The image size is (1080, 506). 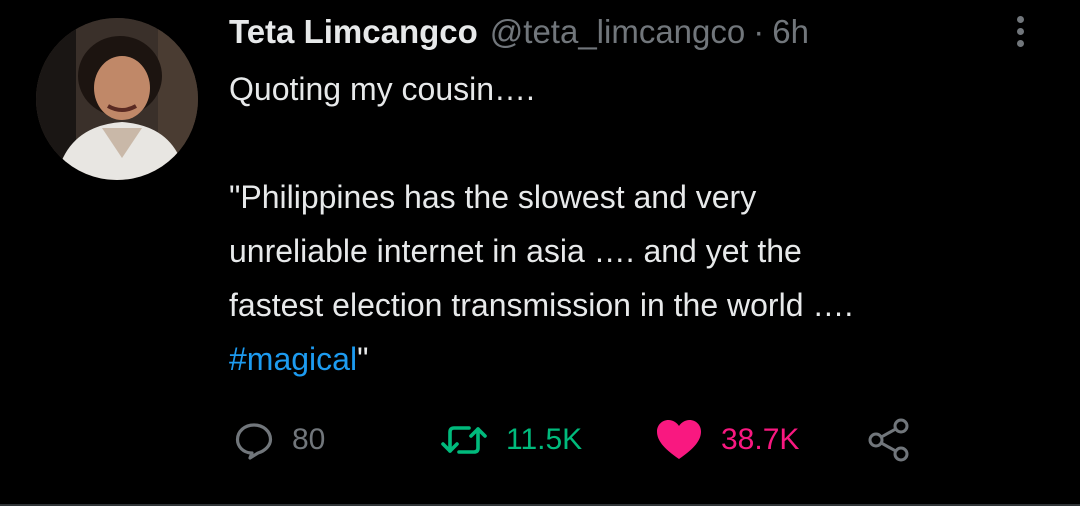 I want to click on reply-count: 80, so click(x=309, y=439).